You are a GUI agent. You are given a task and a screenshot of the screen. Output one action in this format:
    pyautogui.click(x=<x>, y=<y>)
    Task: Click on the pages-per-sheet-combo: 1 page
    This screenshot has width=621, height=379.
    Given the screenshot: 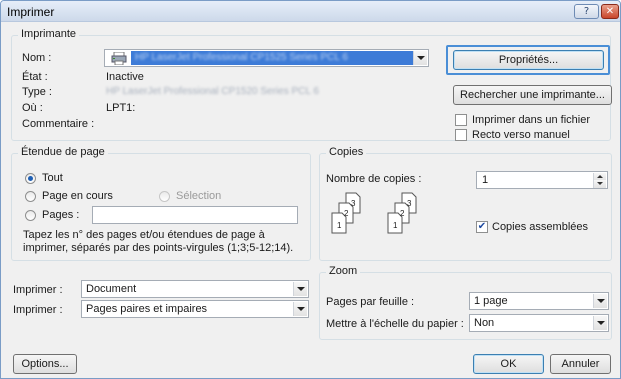 What is the action you would take?
    pyautogui.click(x=539, y=301)
    